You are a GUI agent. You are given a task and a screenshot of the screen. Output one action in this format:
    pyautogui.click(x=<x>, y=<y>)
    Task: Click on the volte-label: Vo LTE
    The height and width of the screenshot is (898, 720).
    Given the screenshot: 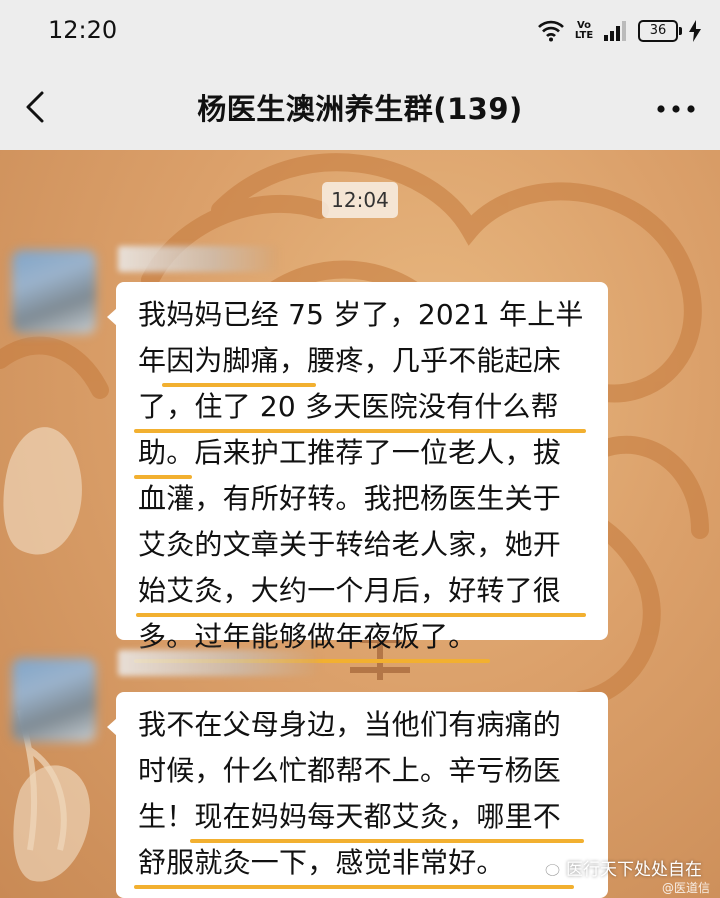 What is the action you would take?
    pyautogui.click(x=584, y=30)
    